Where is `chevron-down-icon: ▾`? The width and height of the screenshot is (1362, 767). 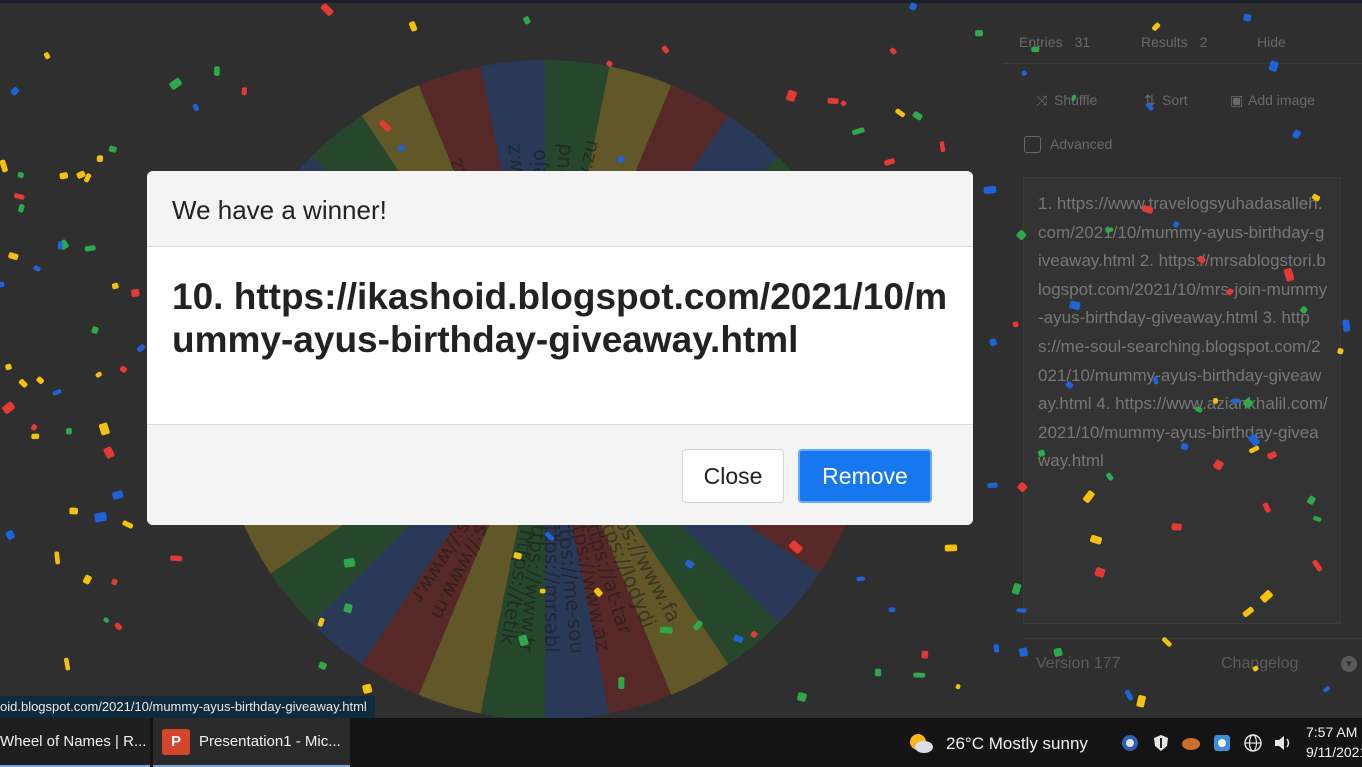
chevron-down-icon: ▾ is located at coordinates (1349, 664).